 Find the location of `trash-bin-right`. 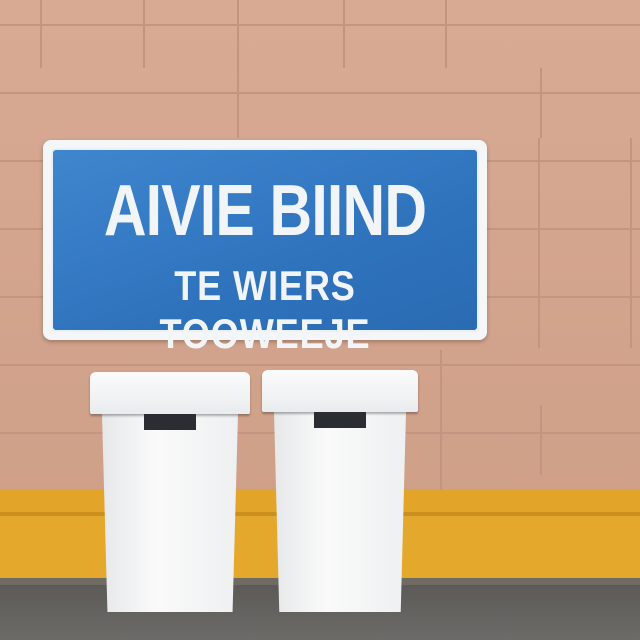

trash-bin-right is located at coordinates (340, 491).